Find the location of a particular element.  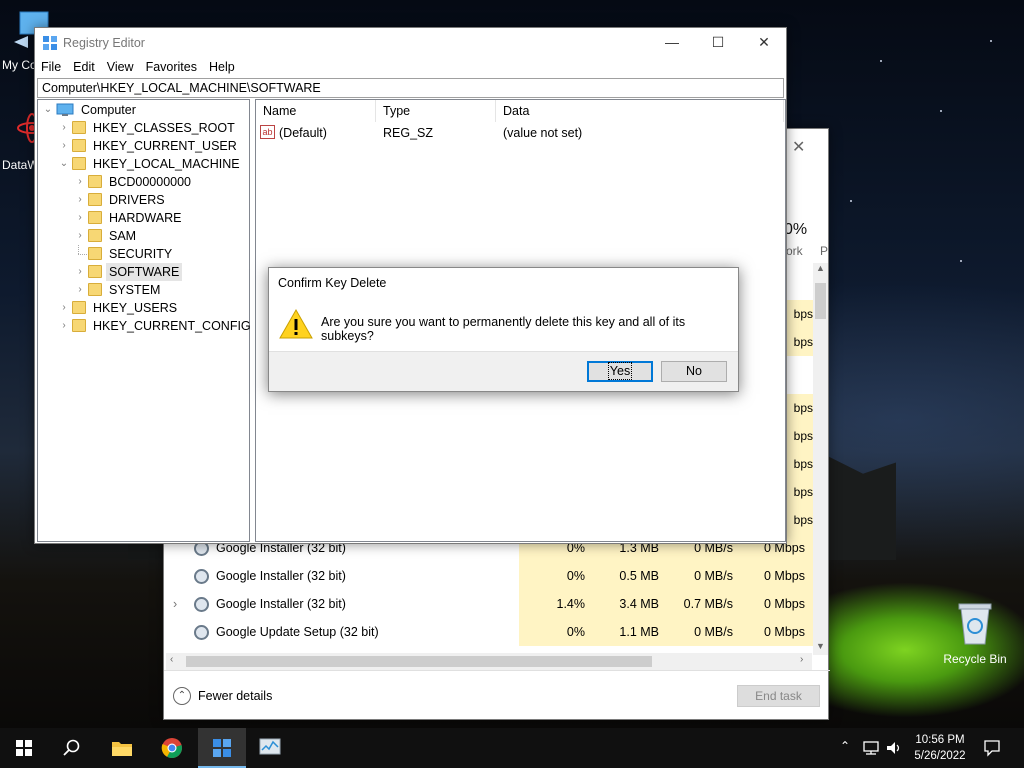

column-header-data: Data is located at coordinates (640, 111).